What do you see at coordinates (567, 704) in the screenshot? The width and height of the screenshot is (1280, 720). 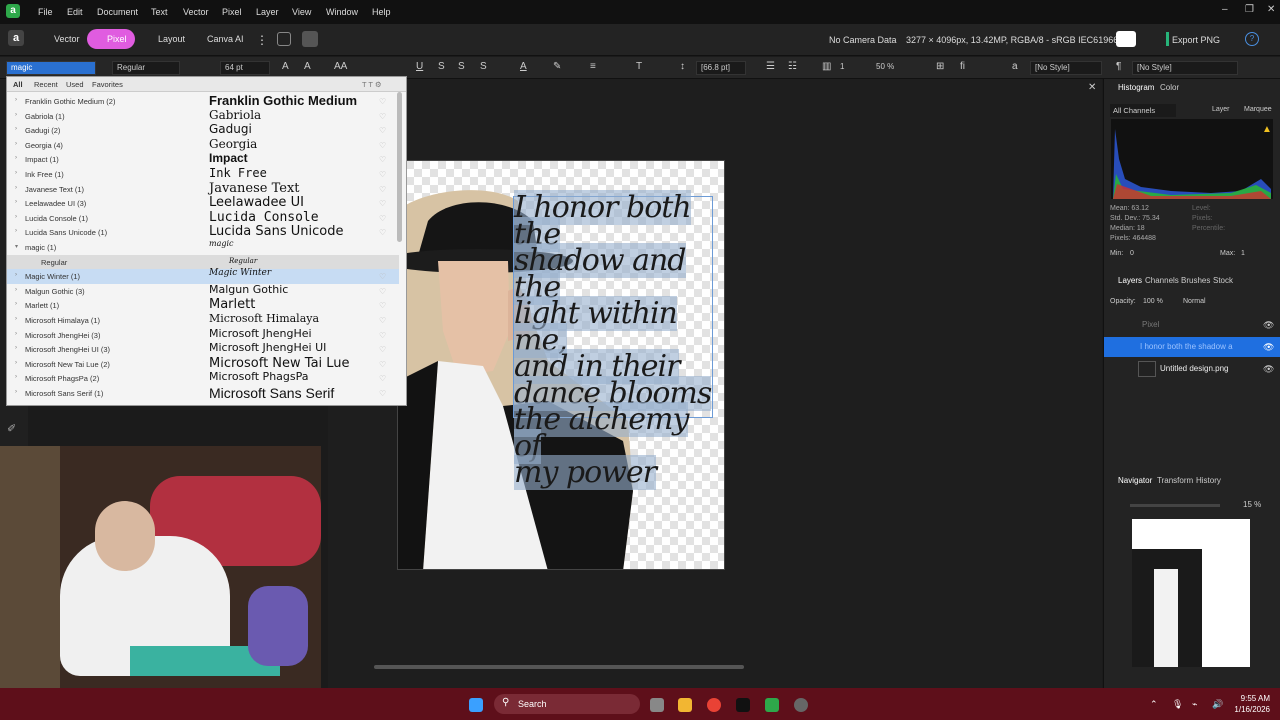 I see `taskbar-search: Search` at bounding box center [567, 704].